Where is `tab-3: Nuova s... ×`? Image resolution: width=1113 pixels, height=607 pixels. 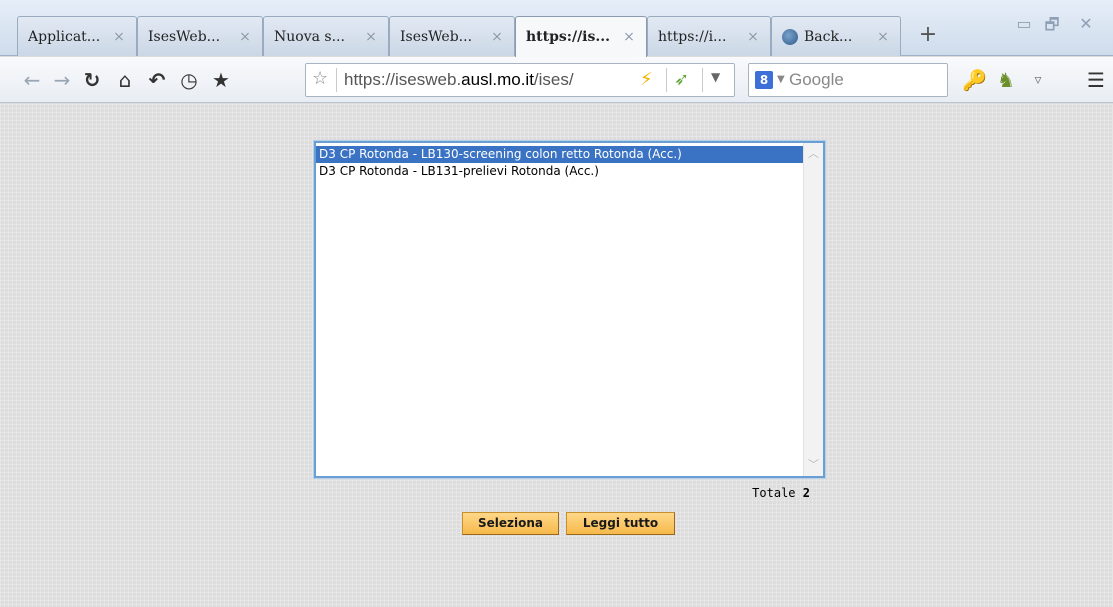
tab-3: Nuova s... × is located at coordinates (326, 36).